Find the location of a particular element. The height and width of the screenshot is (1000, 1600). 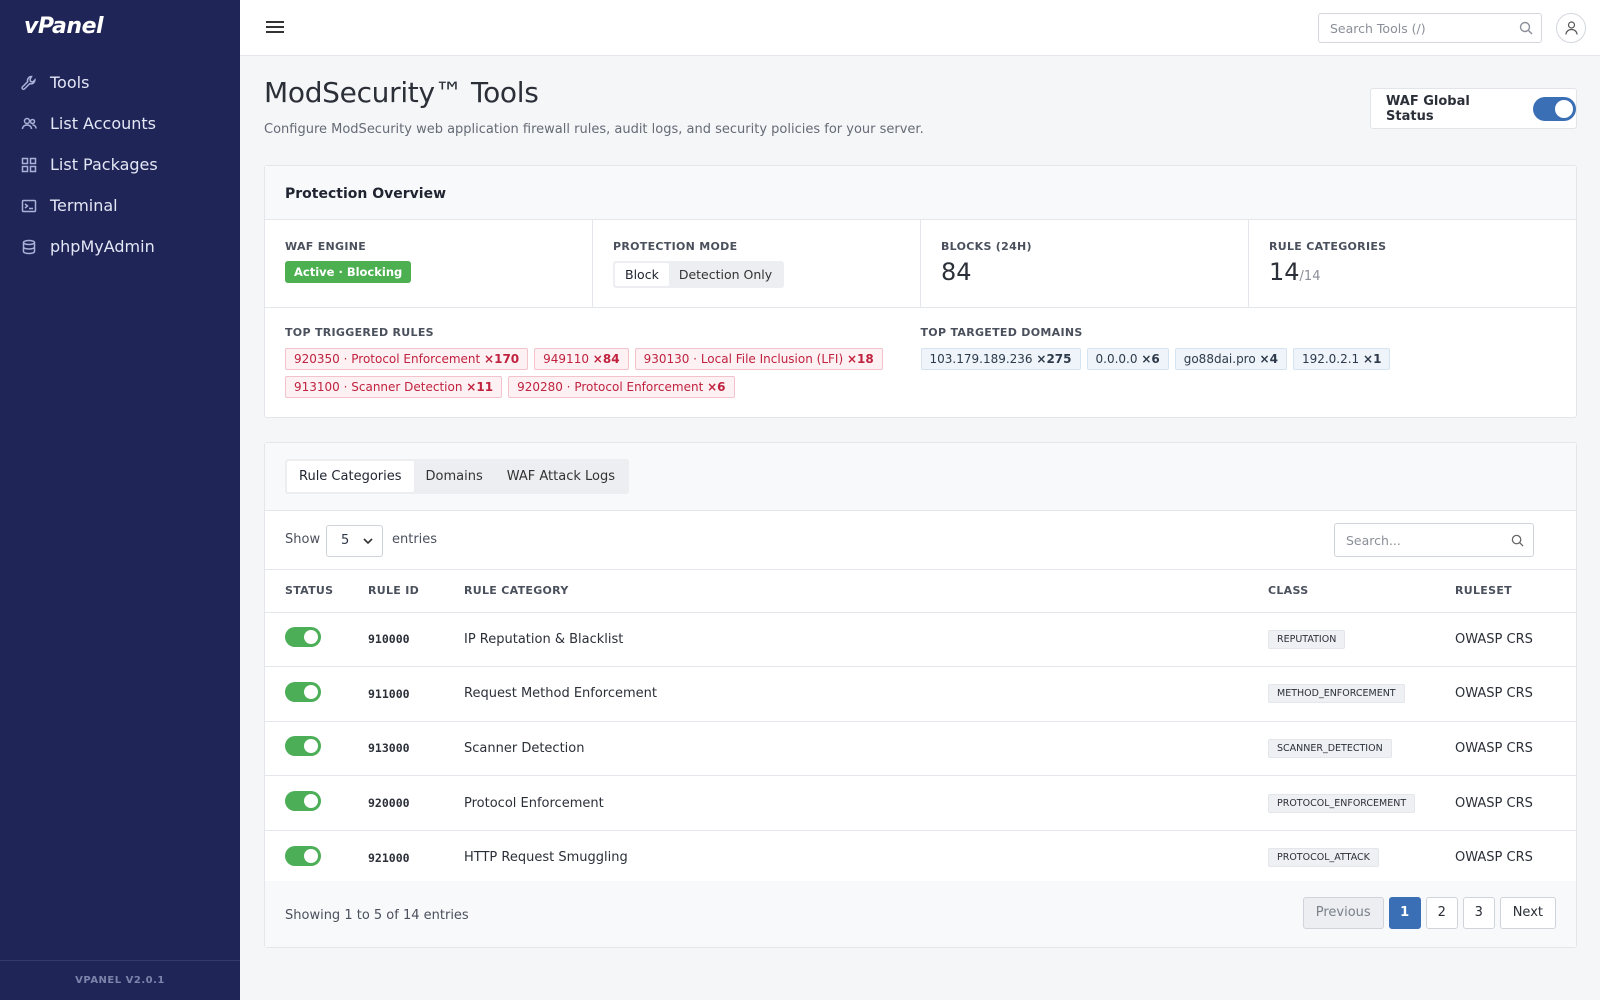

sidebar-item-phpmyadmin: phpMyAdmin is located at coordinates (120, 246).